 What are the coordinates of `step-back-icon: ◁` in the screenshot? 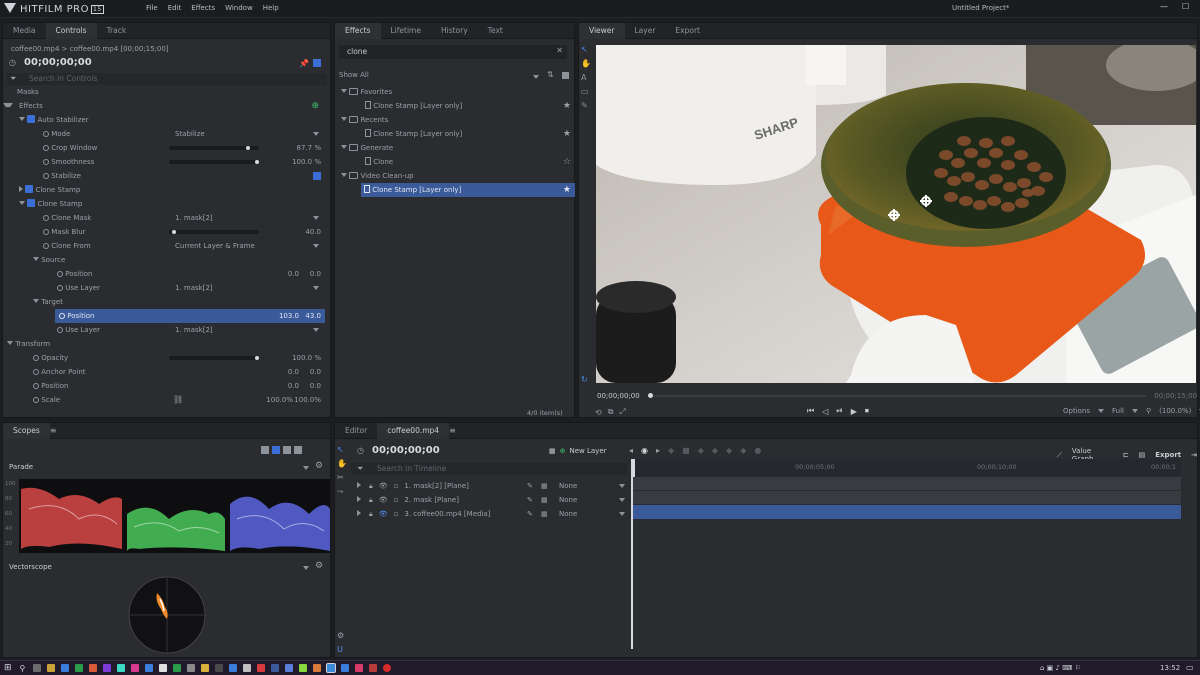 It's located at (825, 411).